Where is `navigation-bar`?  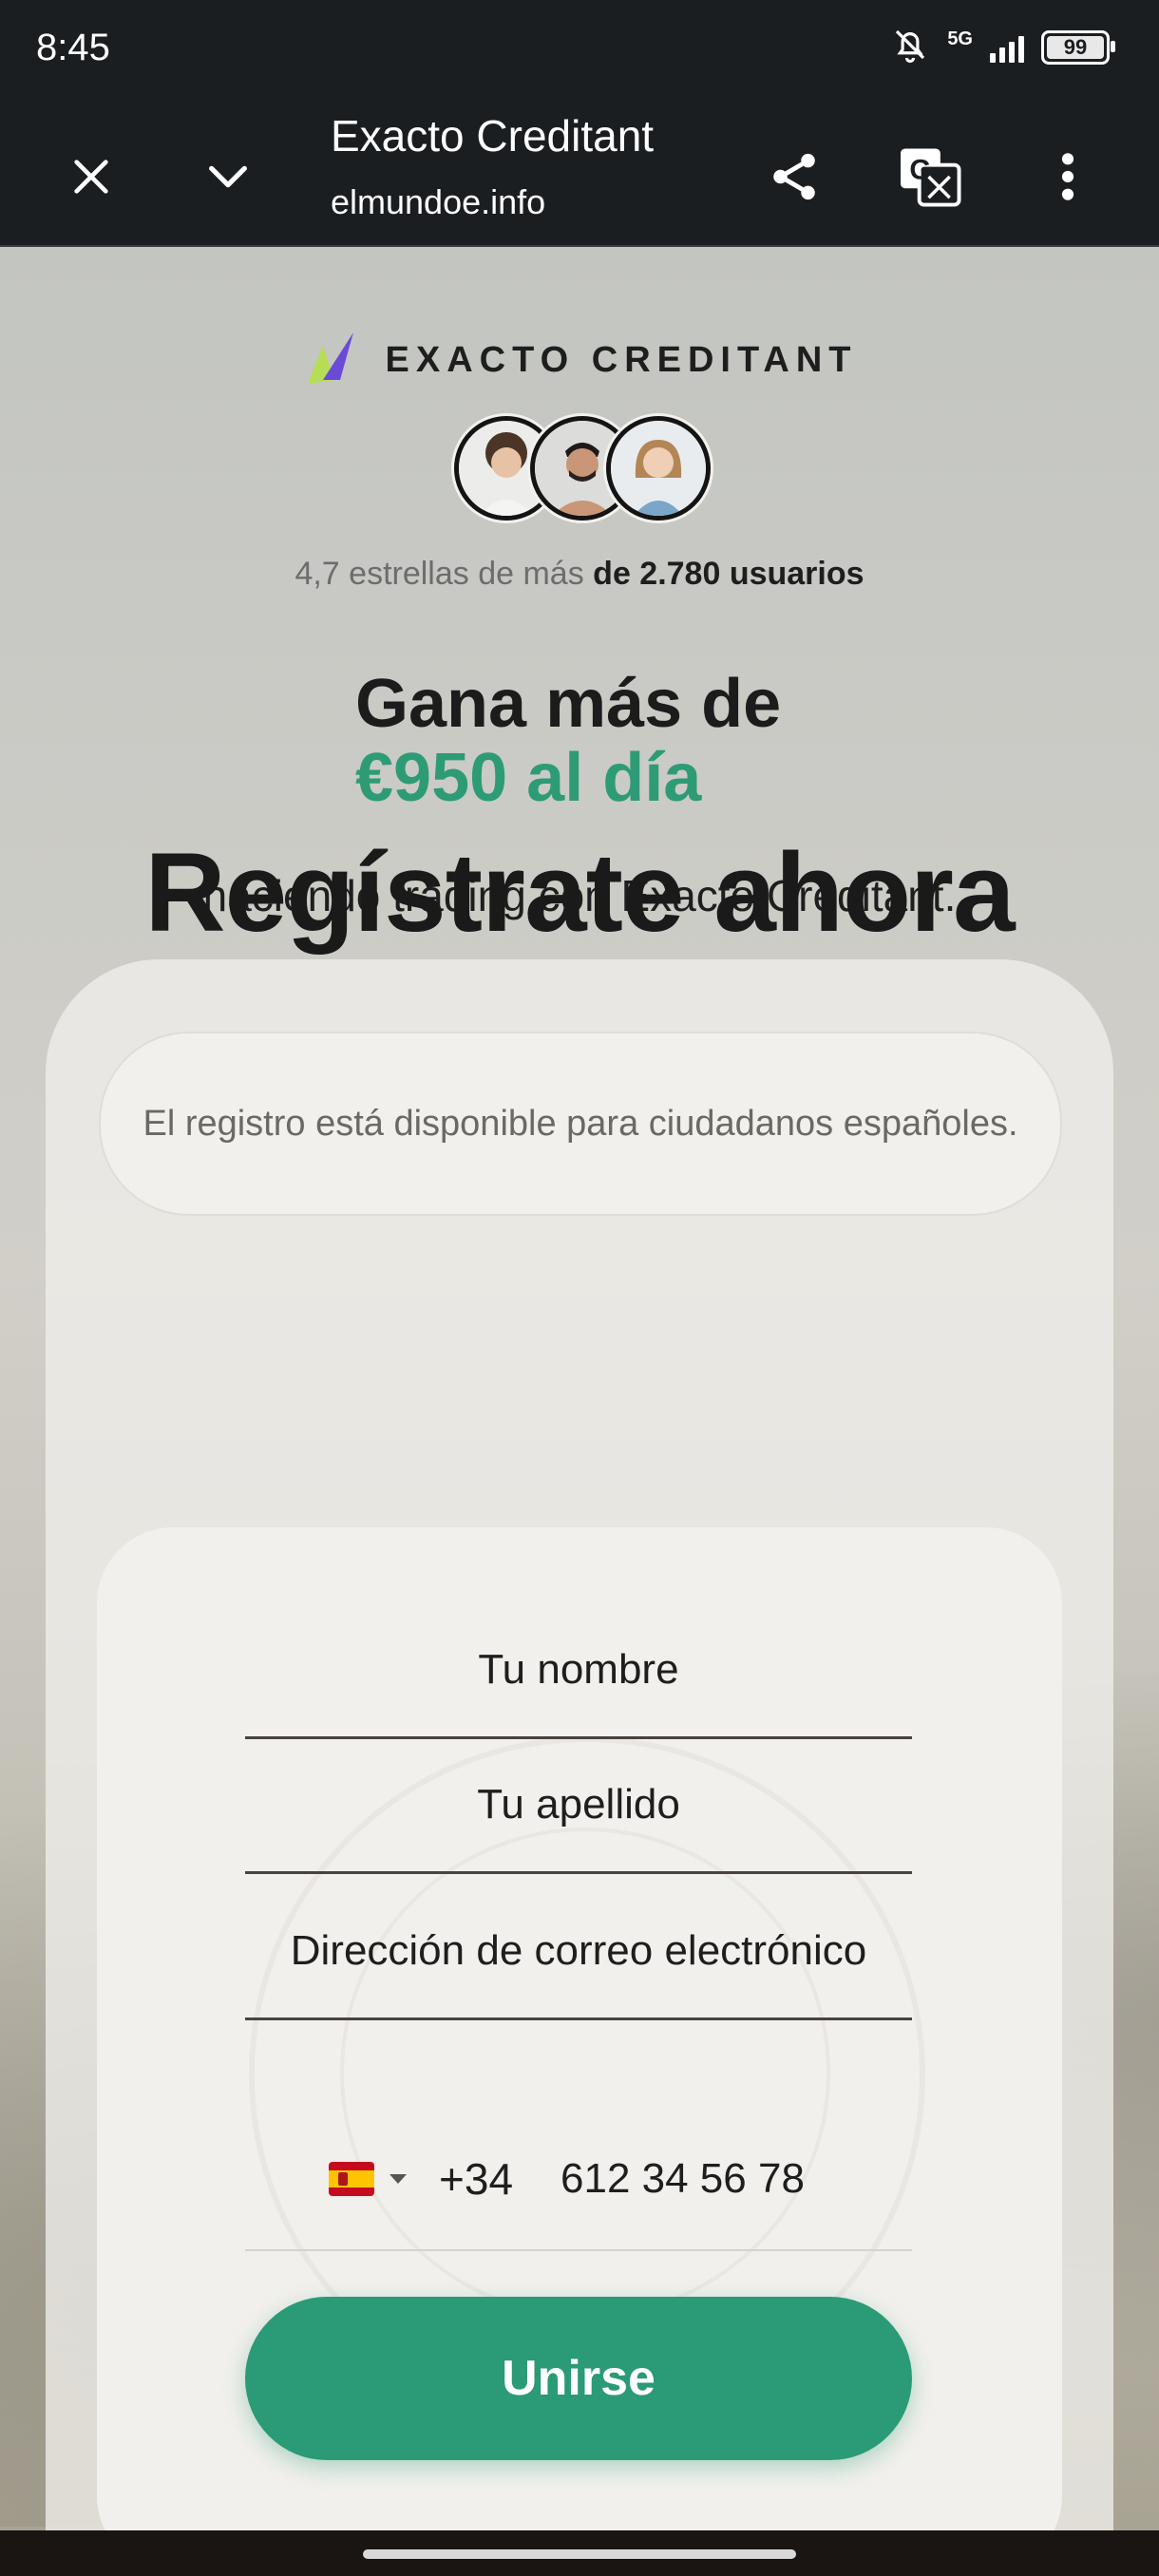
navigation-bar is located at coordinates (579, 2553).